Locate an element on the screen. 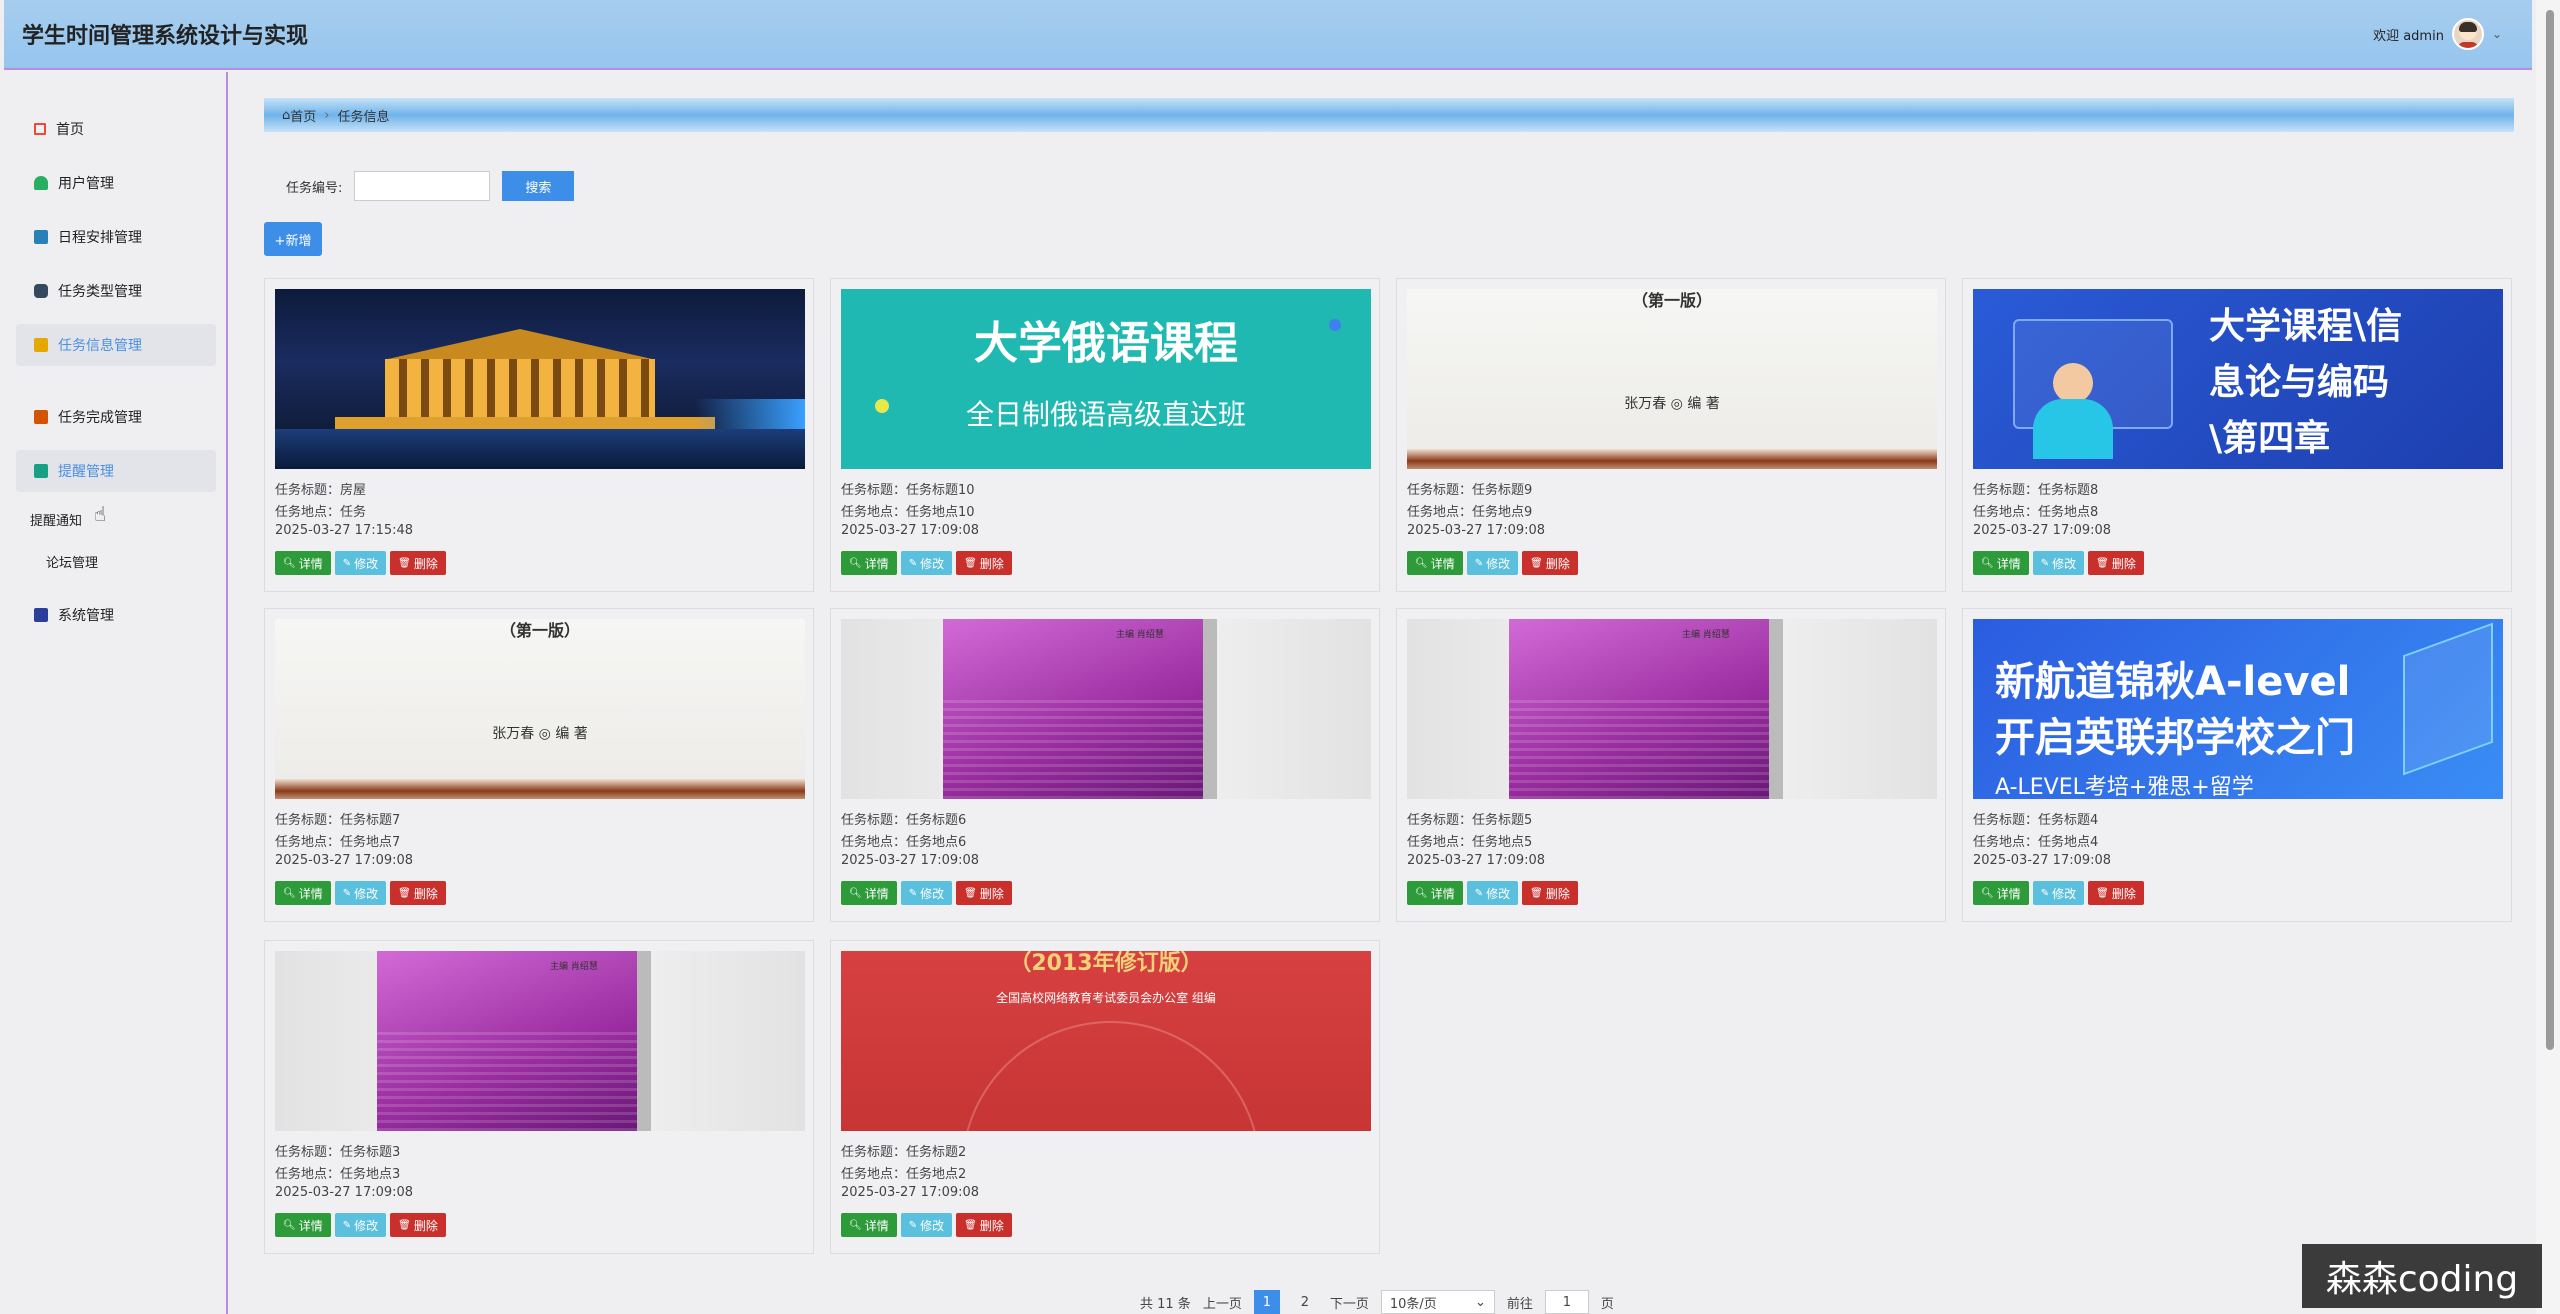 This screenshot has height=1314, width=2560. task-title-value: 任务标题10 is located at coordinates (940, 490).